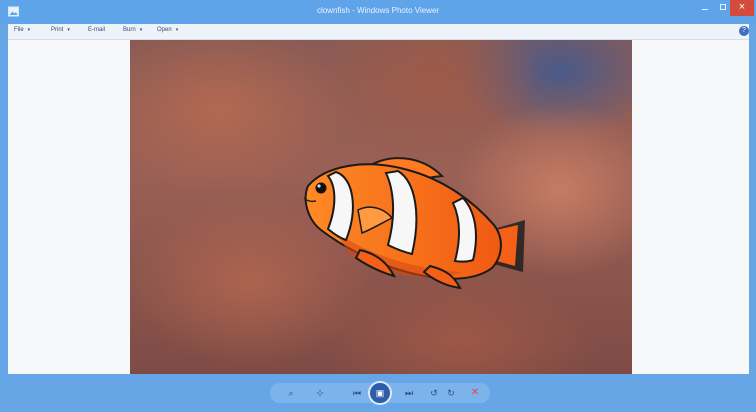 This screenshot has width=756, height=412. What do you see at coordinates (19, 30) in the screenshot?
I see `menu-file-label: File` at bounding box center [19, 30].